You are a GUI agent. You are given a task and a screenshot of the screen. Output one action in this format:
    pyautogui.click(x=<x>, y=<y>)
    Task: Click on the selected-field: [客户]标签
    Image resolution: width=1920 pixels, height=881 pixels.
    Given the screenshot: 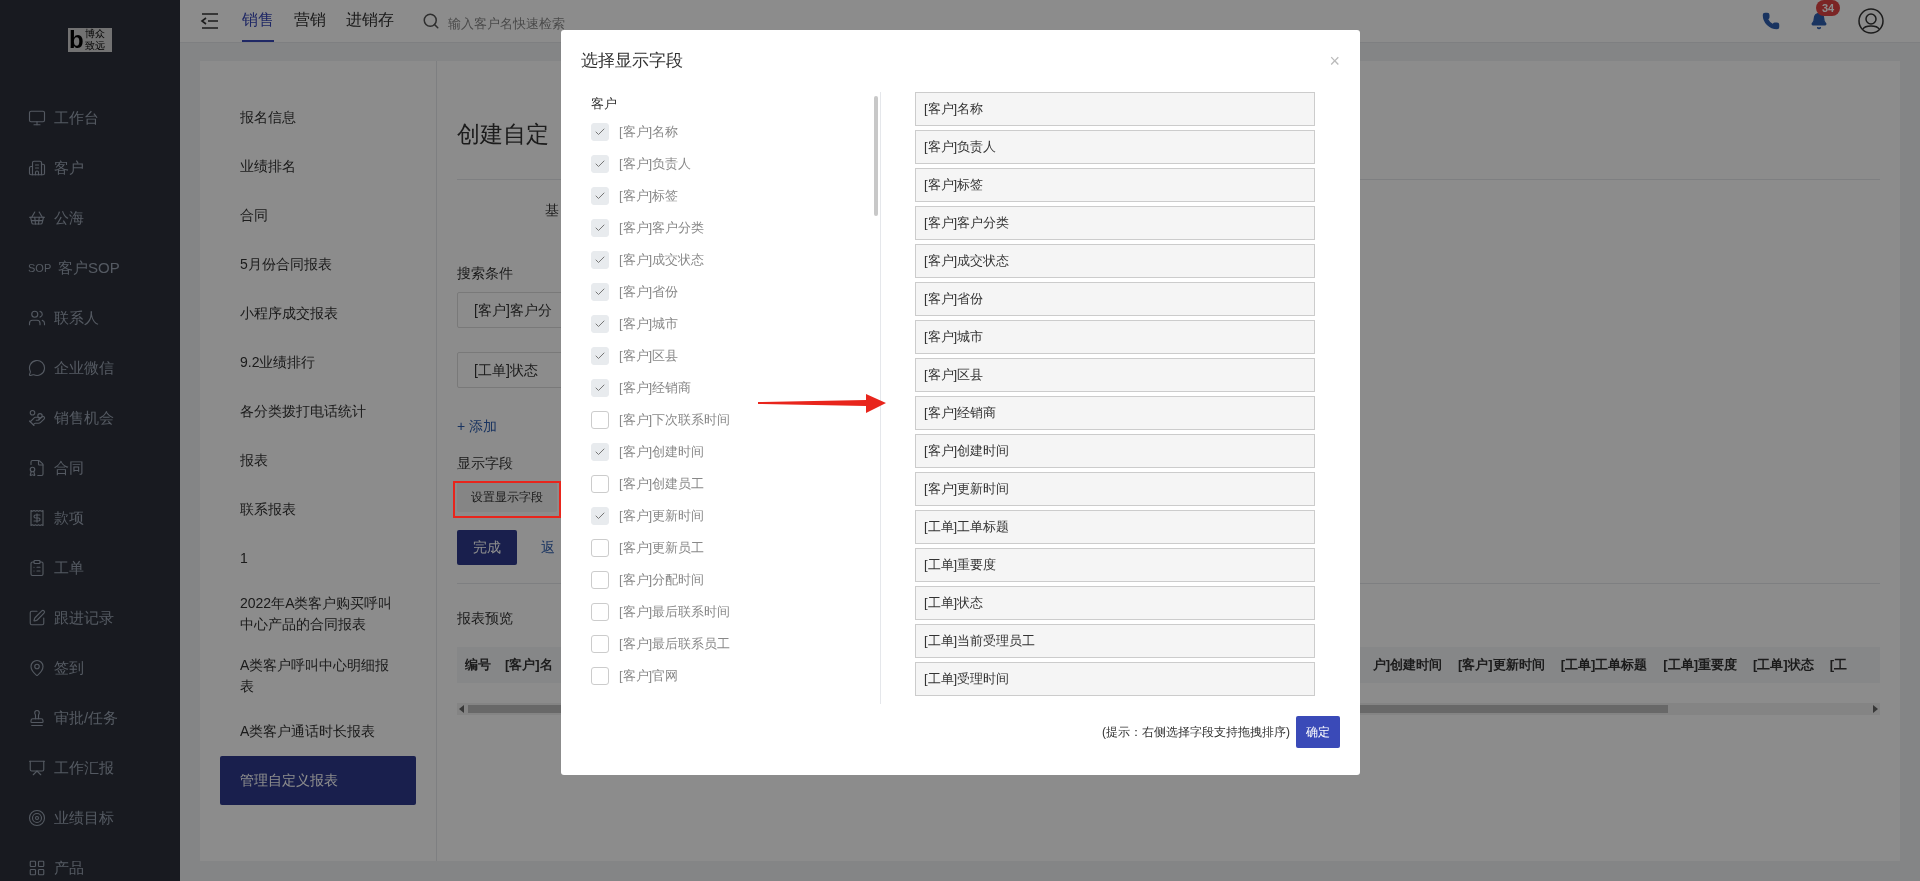 What is the action you would take?
    pyautogui.click(x=1115, y=184)
    